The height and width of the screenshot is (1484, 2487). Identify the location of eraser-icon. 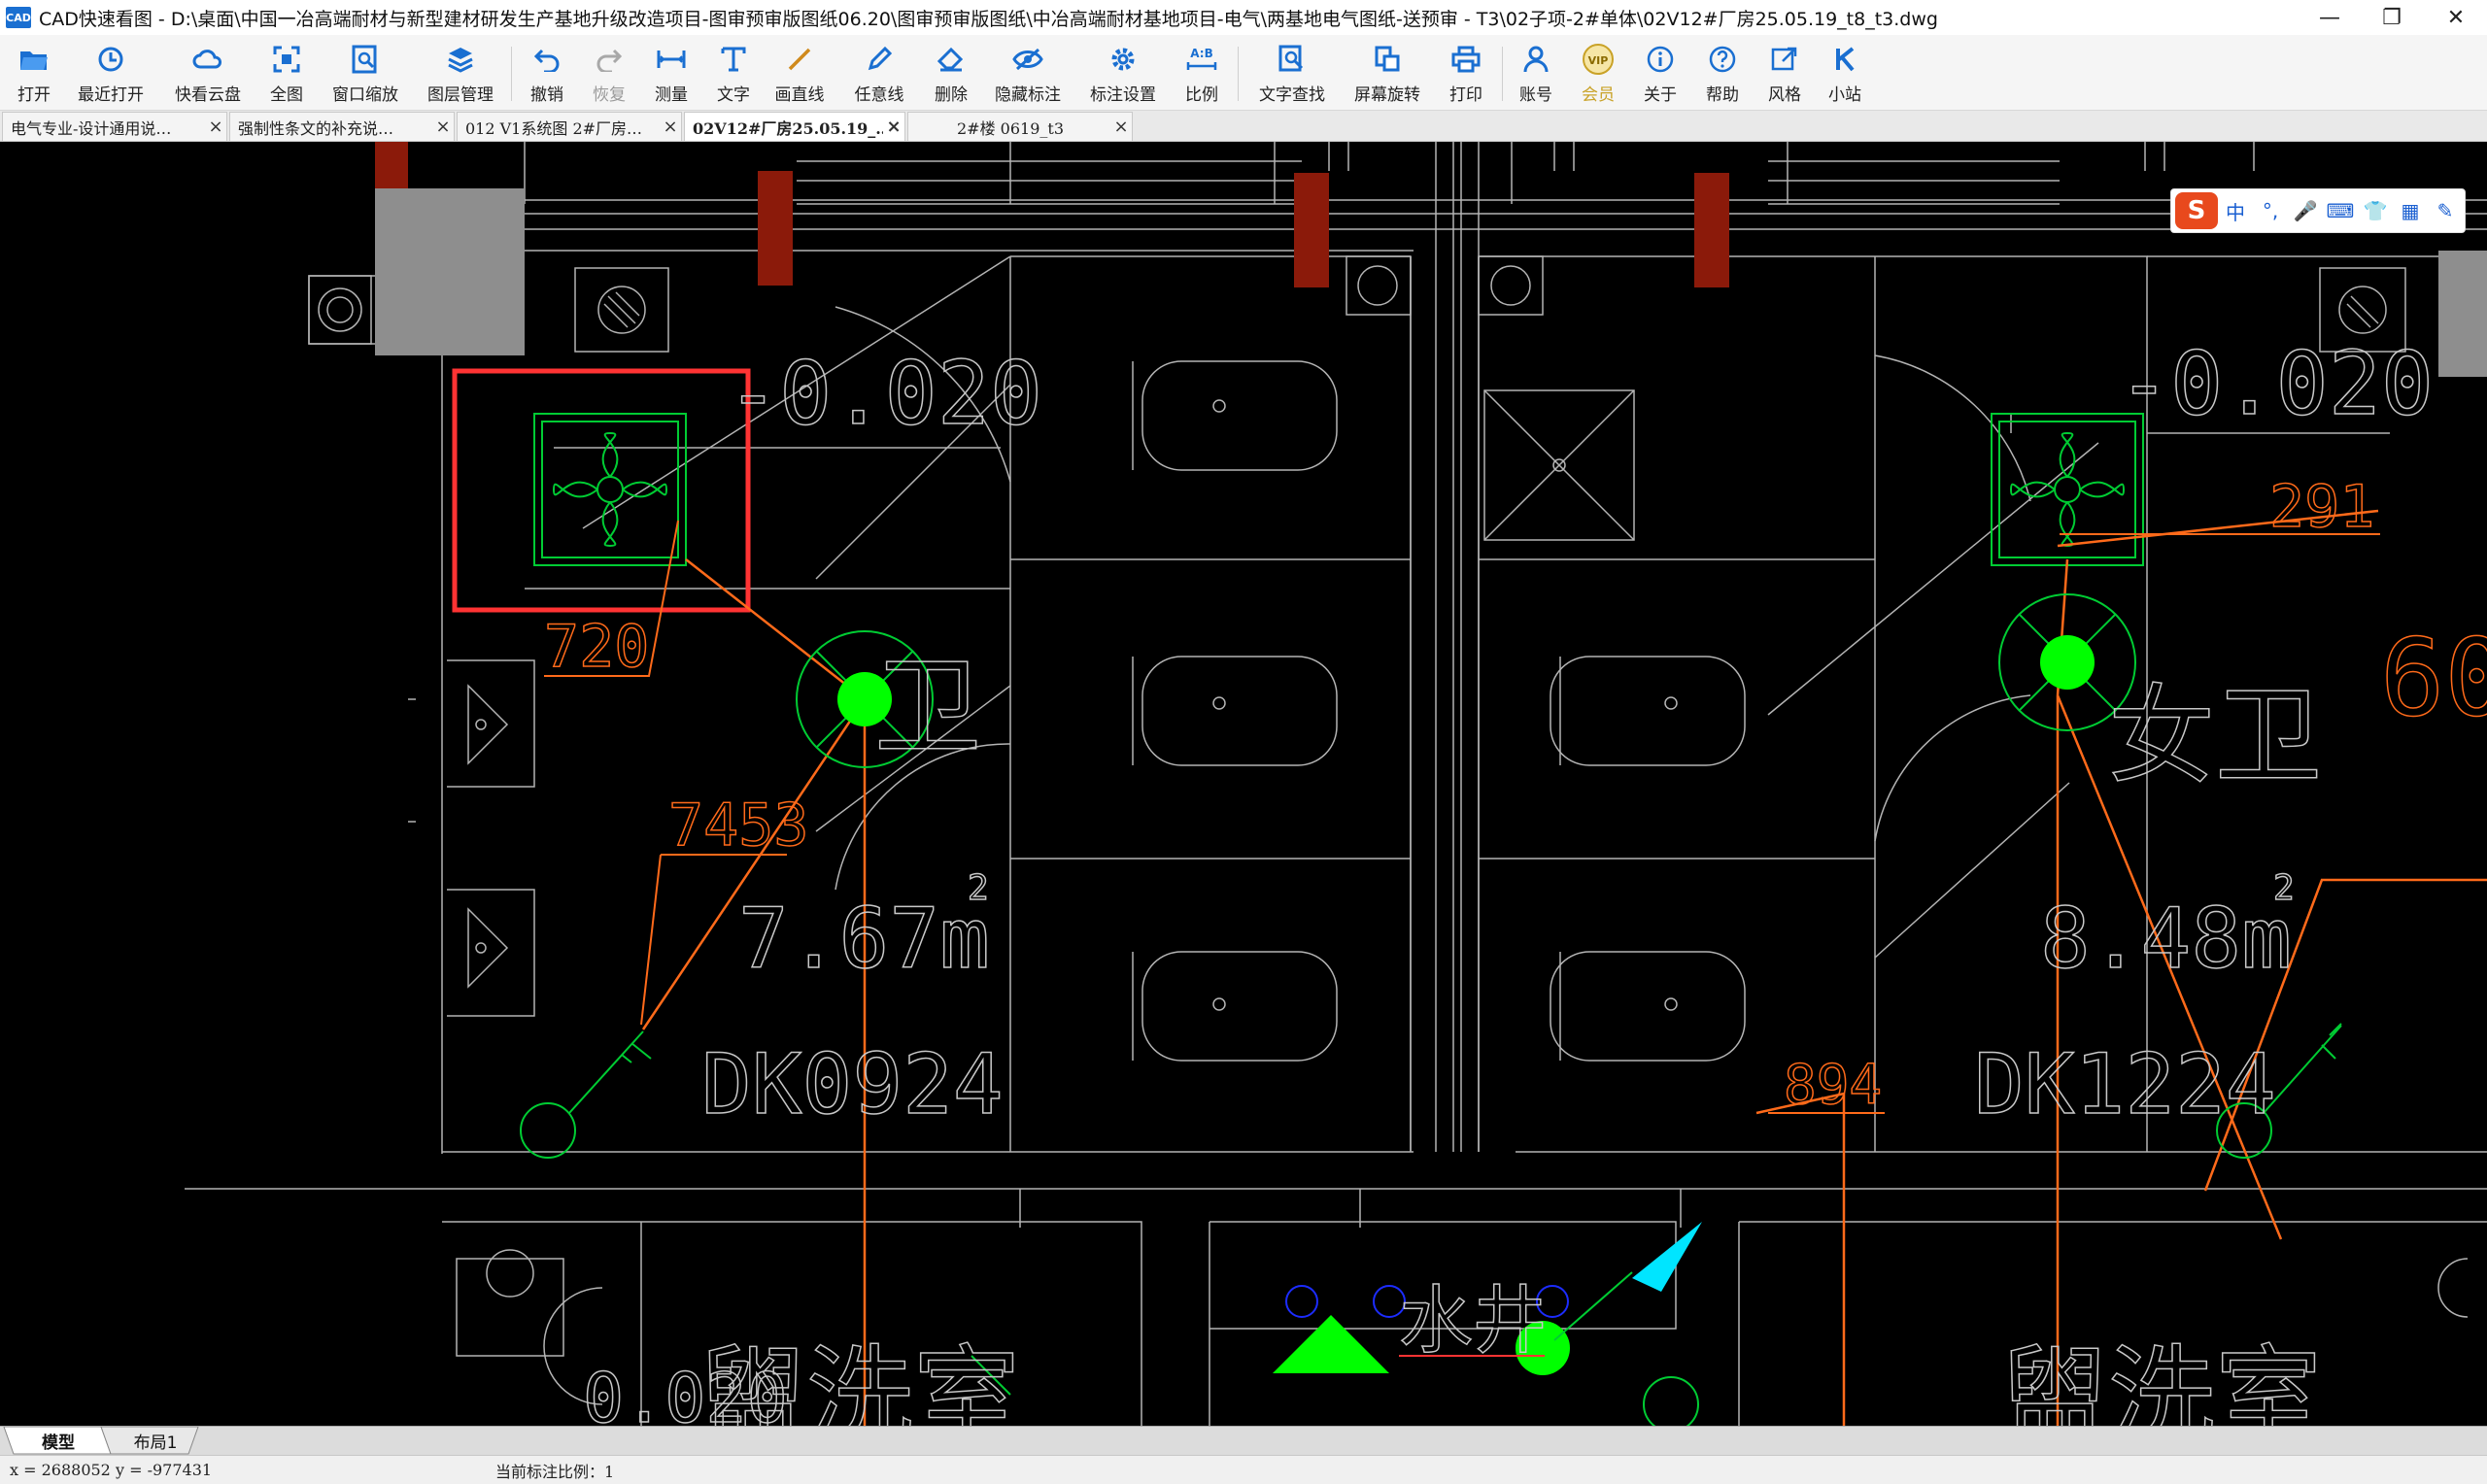
(951, 59).